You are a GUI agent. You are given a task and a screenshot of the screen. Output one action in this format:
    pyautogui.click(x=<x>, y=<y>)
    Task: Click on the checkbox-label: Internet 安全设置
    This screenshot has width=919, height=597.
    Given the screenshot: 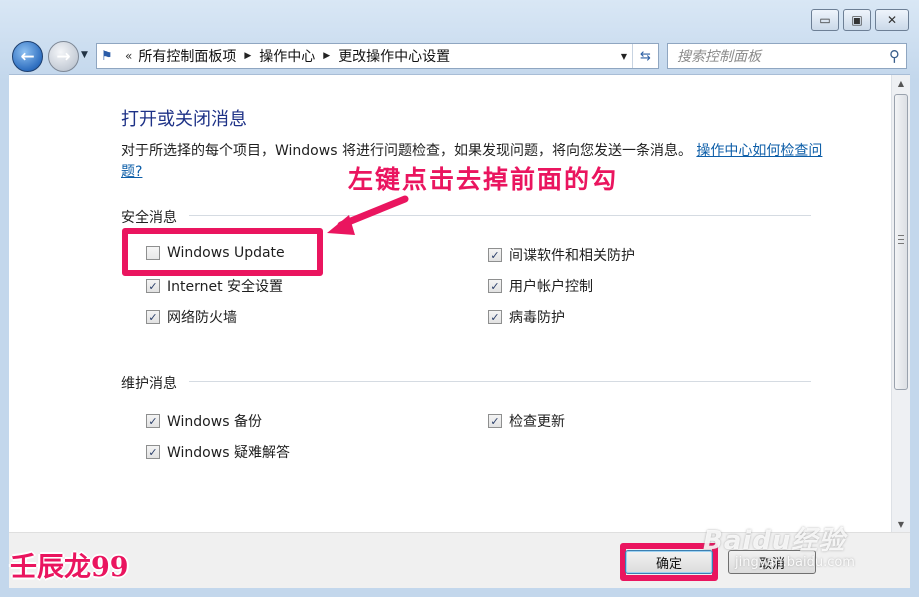 What is the action you would take?
    pyautogui.click(x=225, y=287)
    